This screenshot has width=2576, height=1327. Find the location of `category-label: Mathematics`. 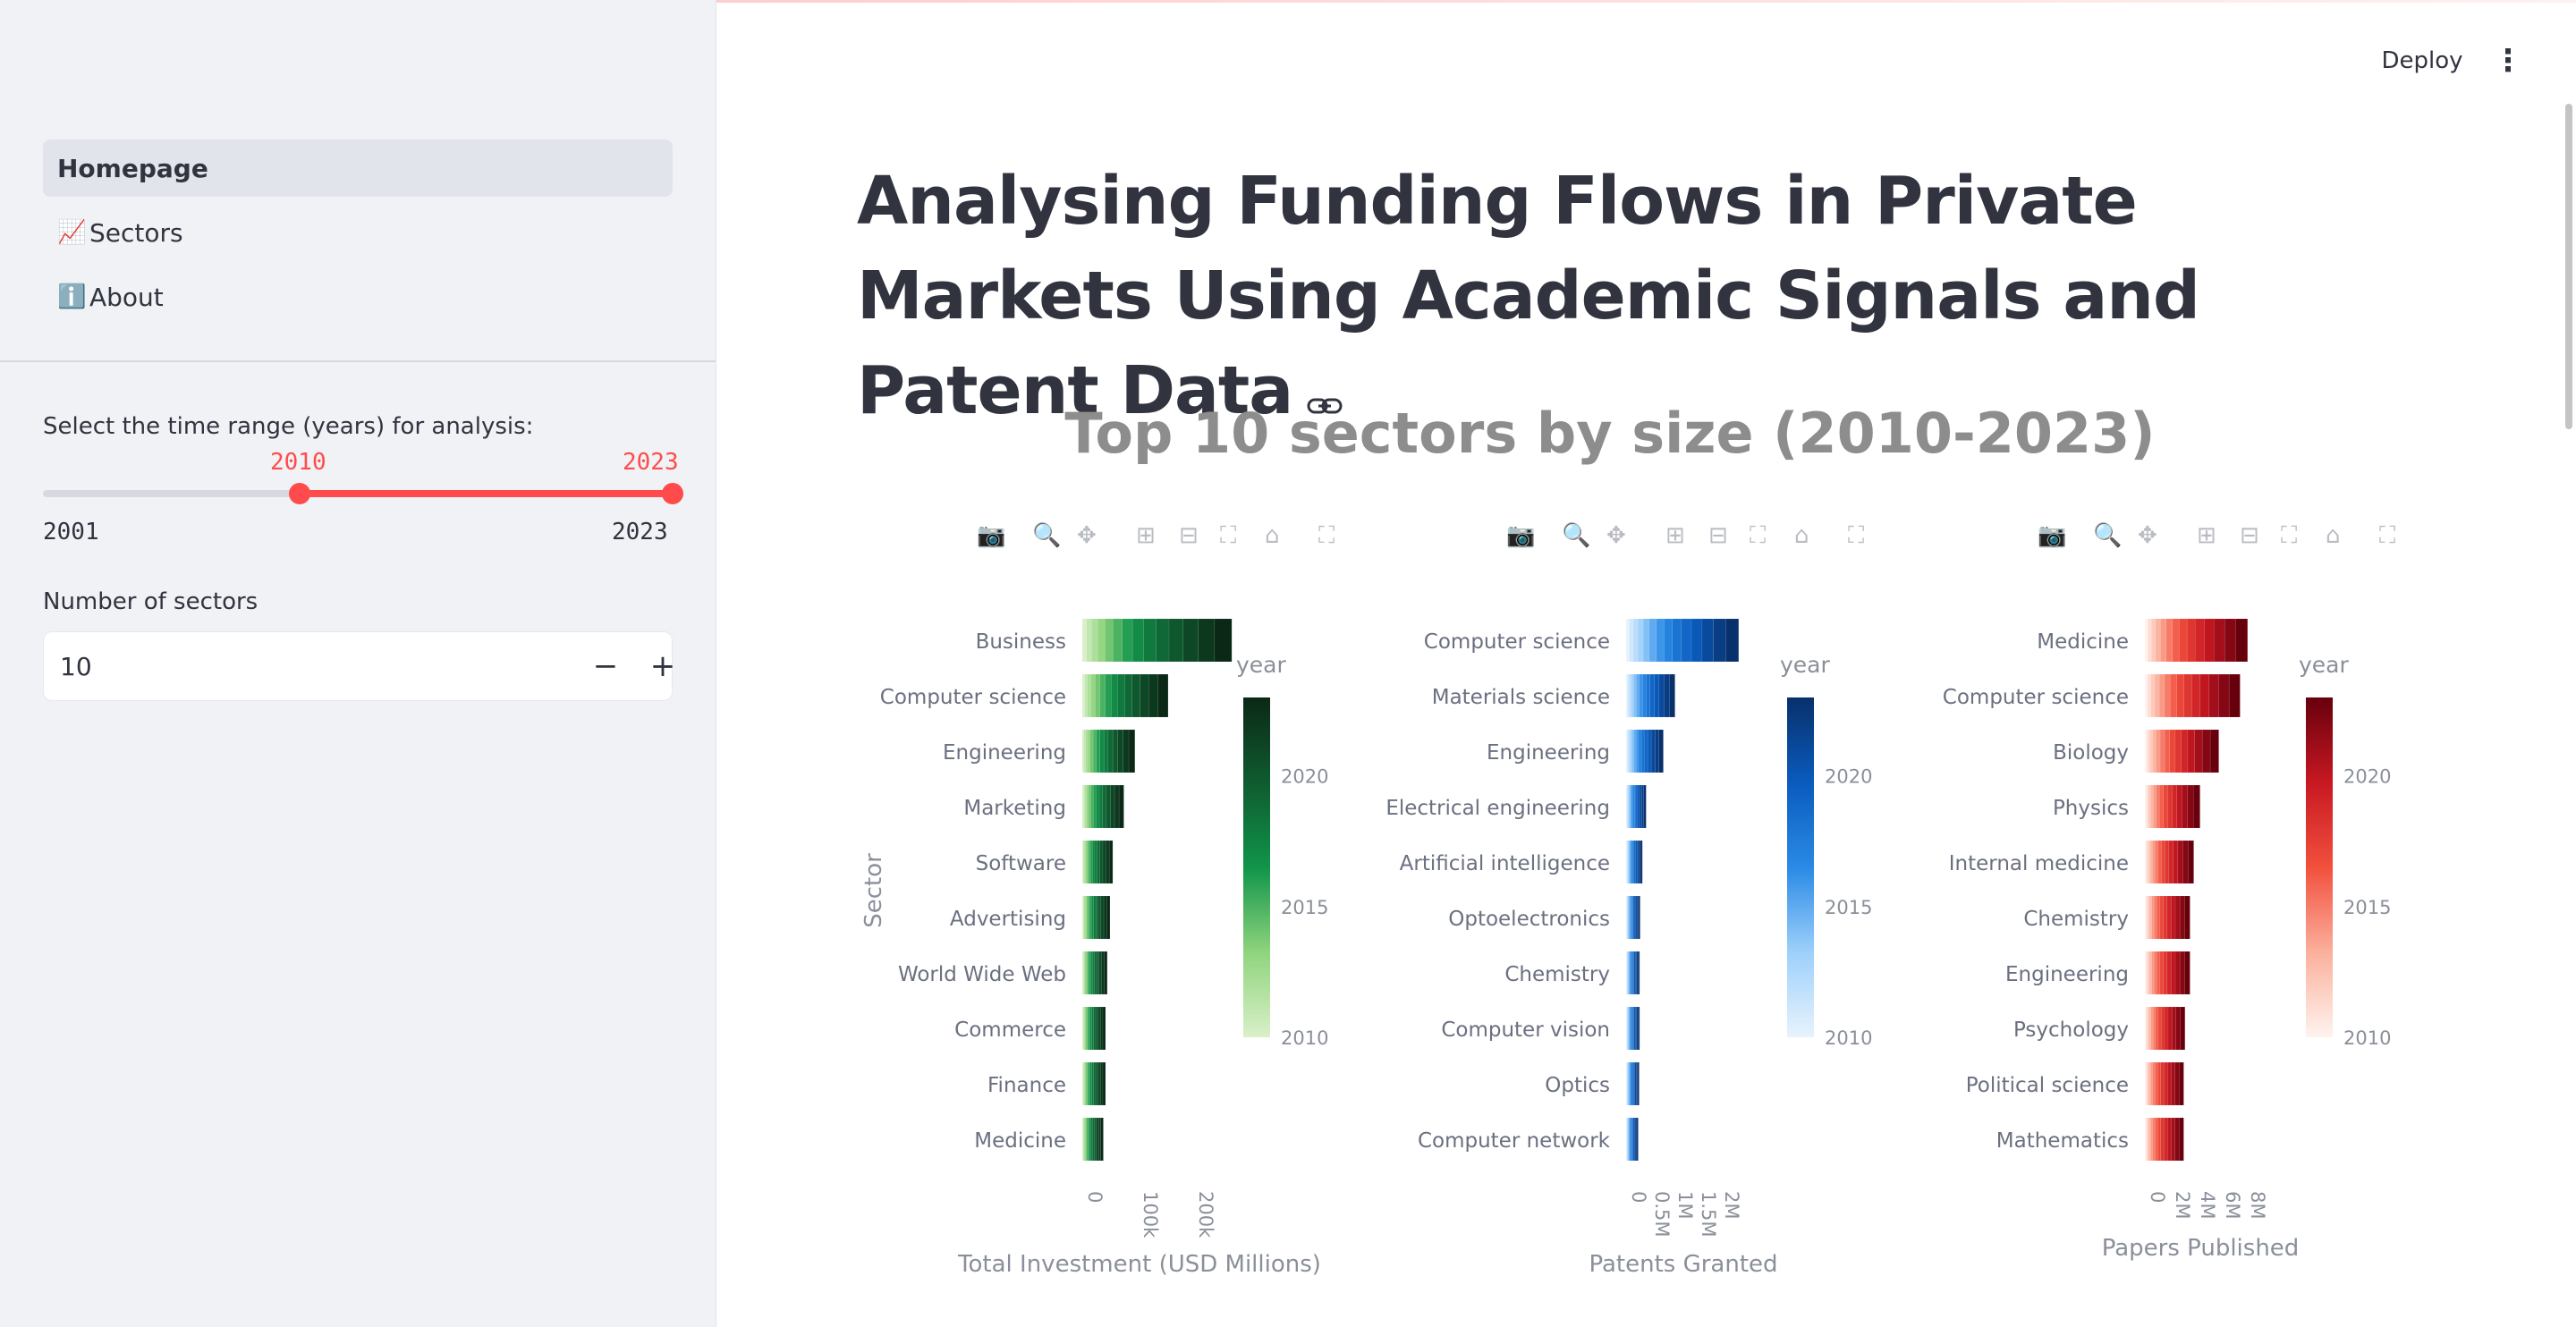

category-label: Mathematics is located at coordinates (2062, 1141).